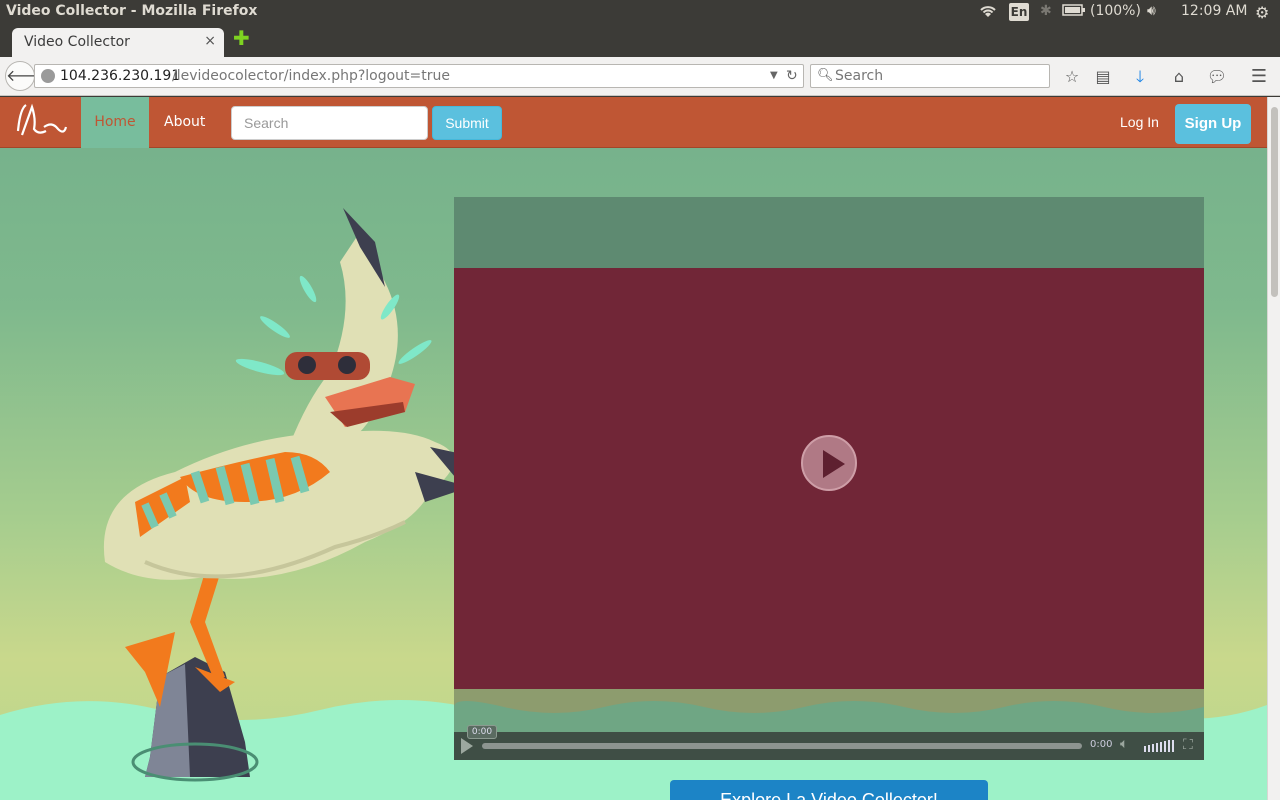  Describe the element at coordinates (1179, 77) in the screenshot. I see `home-icon: ⌂` at that location.